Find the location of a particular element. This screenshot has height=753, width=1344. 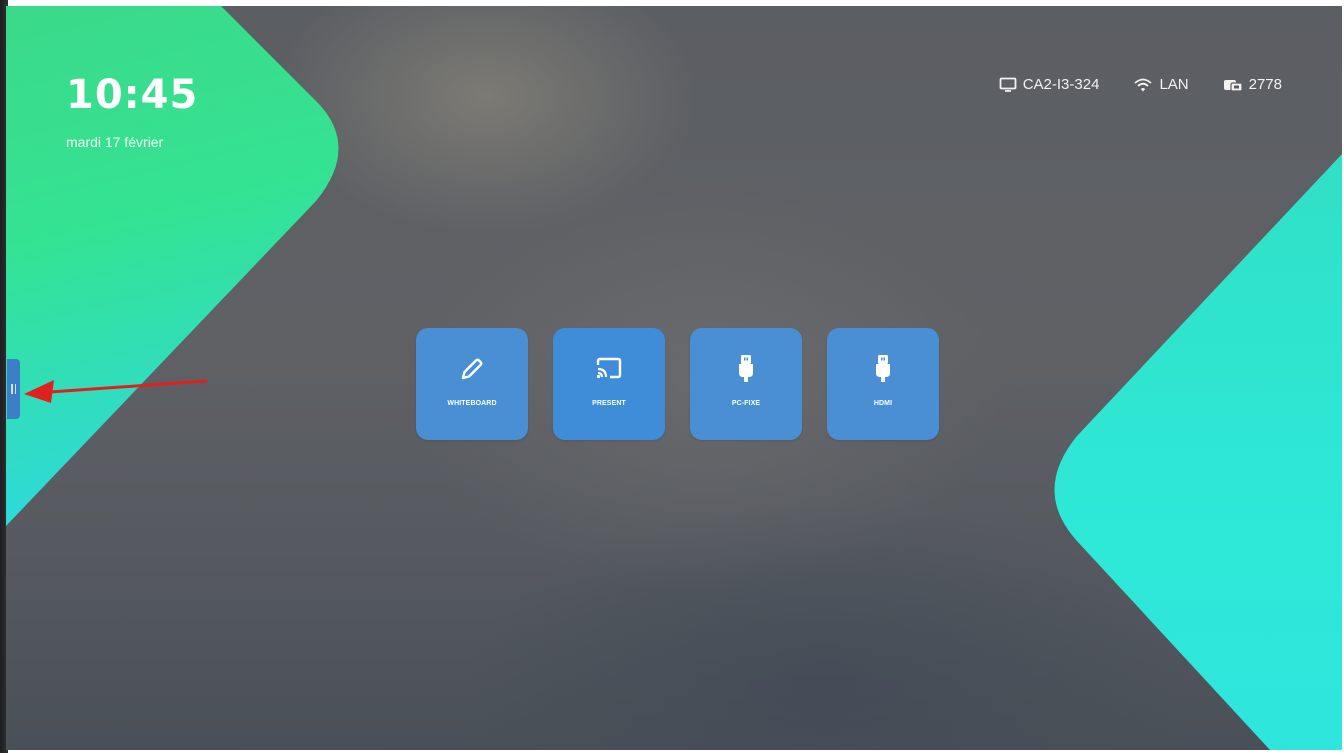

pc-fixe-tile: PC-FIXE is located at coordinates (746, 384).